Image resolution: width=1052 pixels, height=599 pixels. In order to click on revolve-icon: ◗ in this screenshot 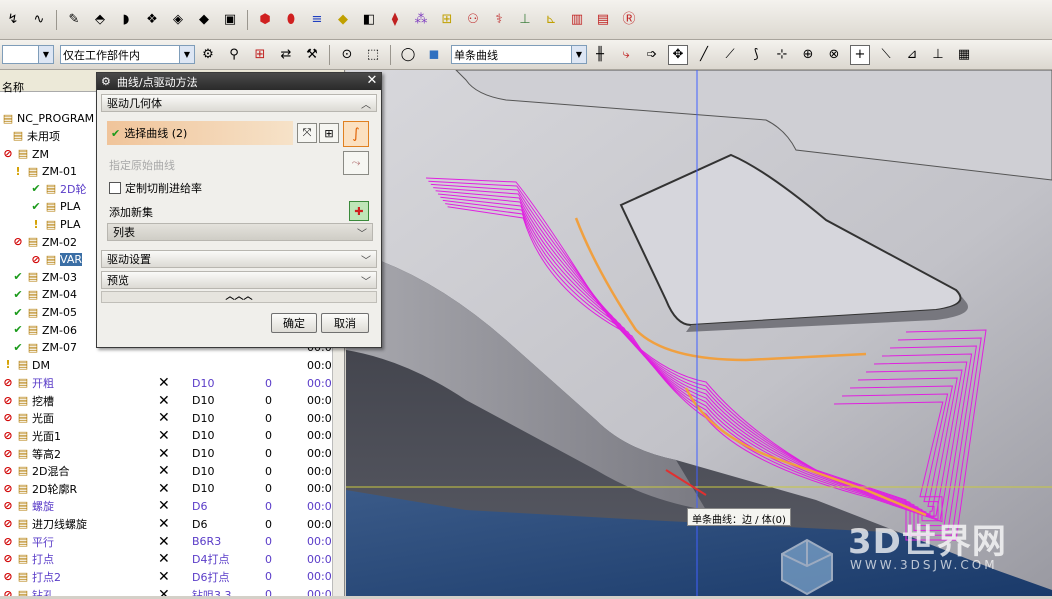, I will do `click(126, 20)`.